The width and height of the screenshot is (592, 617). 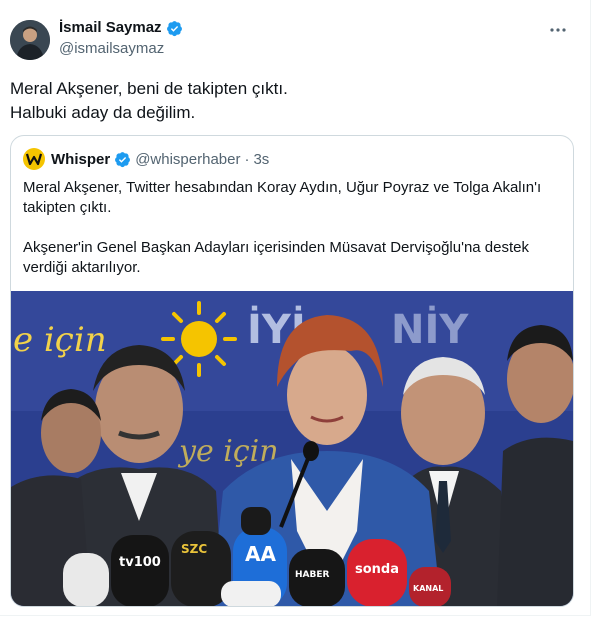 I want to click on mic-label: HABER, so click(x=312, y=575).